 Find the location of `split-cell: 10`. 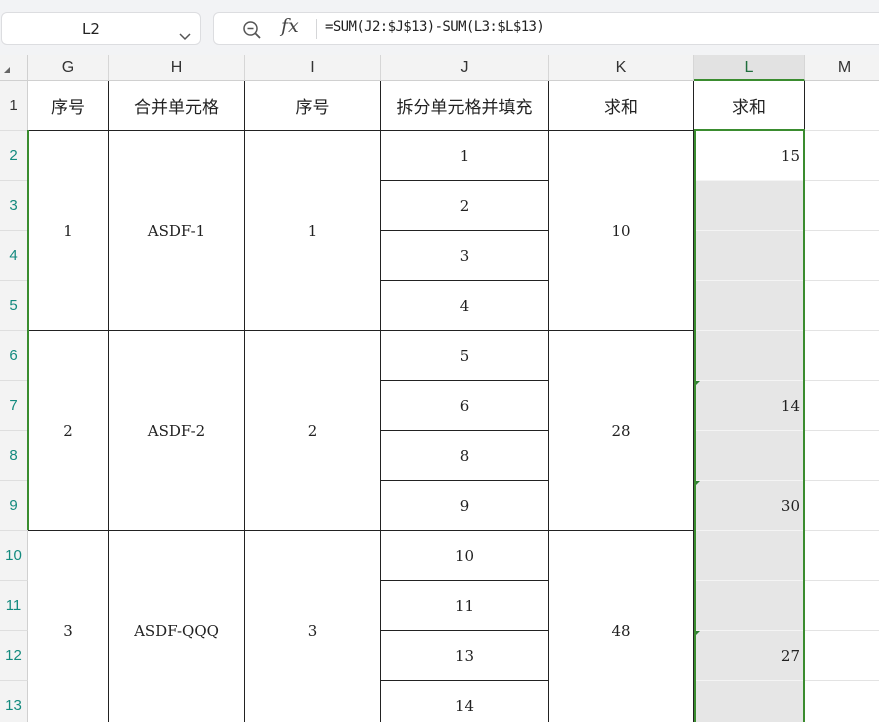

split-cell: 10 is located at coordinates (465, 556).